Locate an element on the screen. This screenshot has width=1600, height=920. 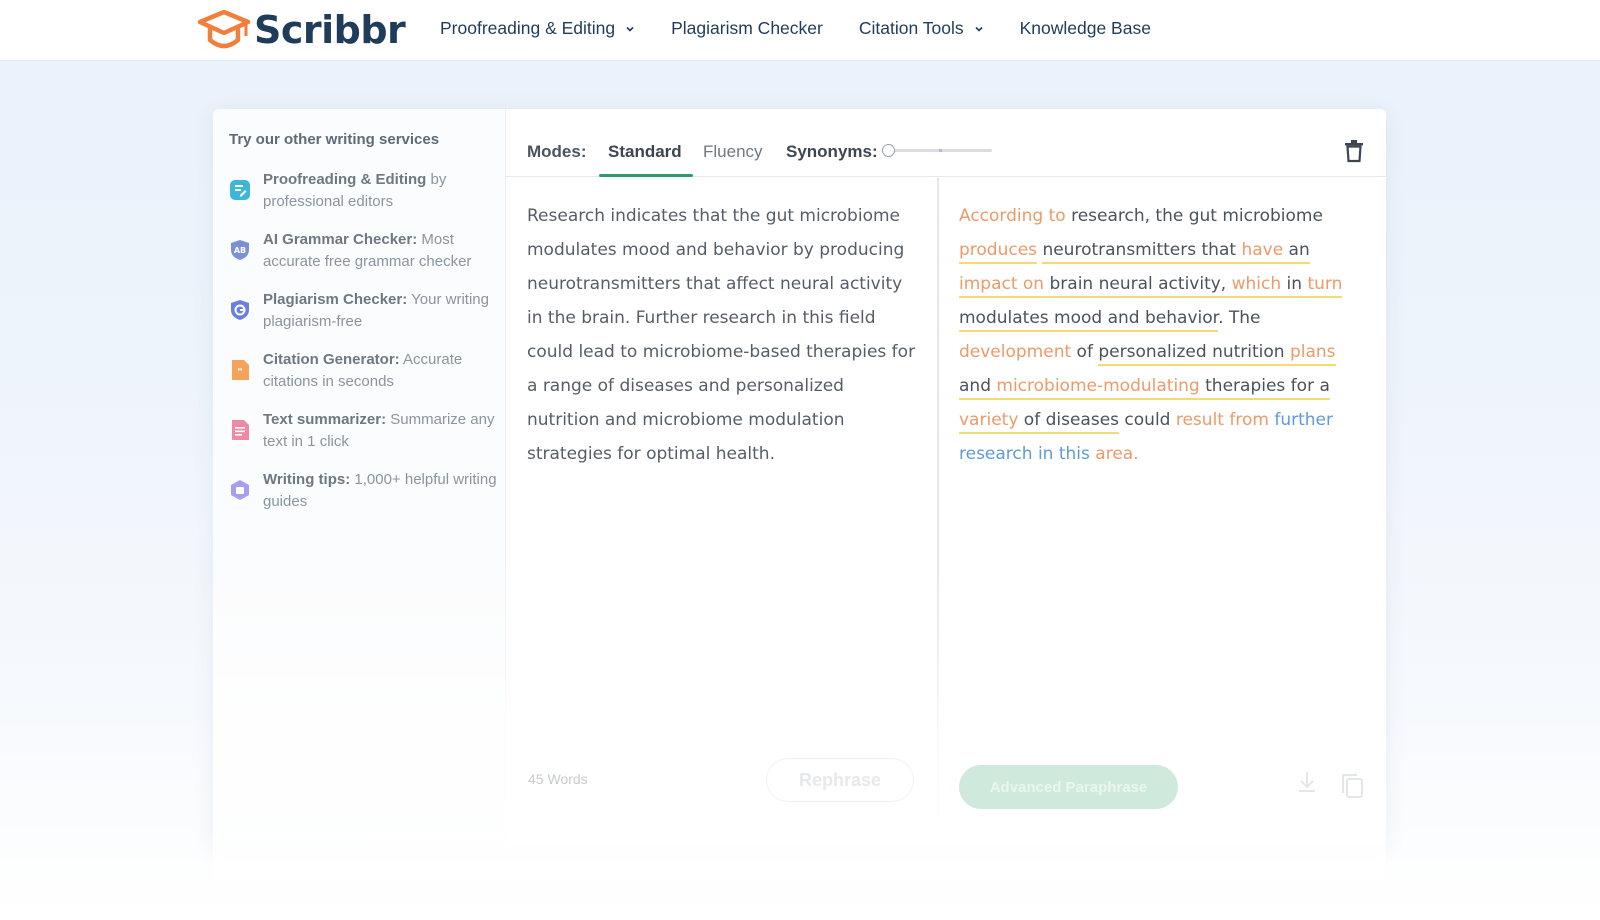
nav-label: Plagiarism Checker is located at coordinates (747, 28).